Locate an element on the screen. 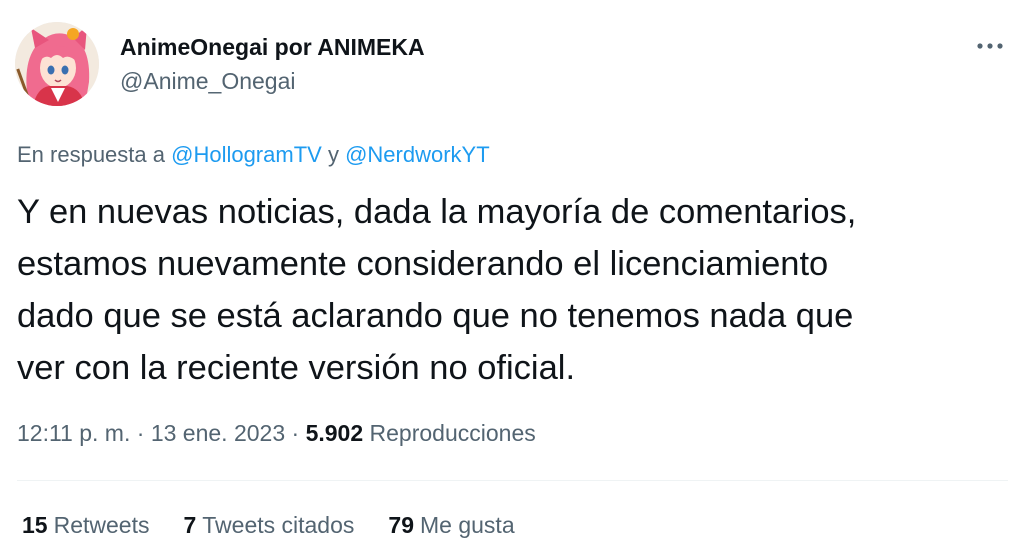 The image size is (1025, 543). engagement-stats: 15 Retweets 7 Tweets citados 79 Me gusta is located at coordinates (268, 525).